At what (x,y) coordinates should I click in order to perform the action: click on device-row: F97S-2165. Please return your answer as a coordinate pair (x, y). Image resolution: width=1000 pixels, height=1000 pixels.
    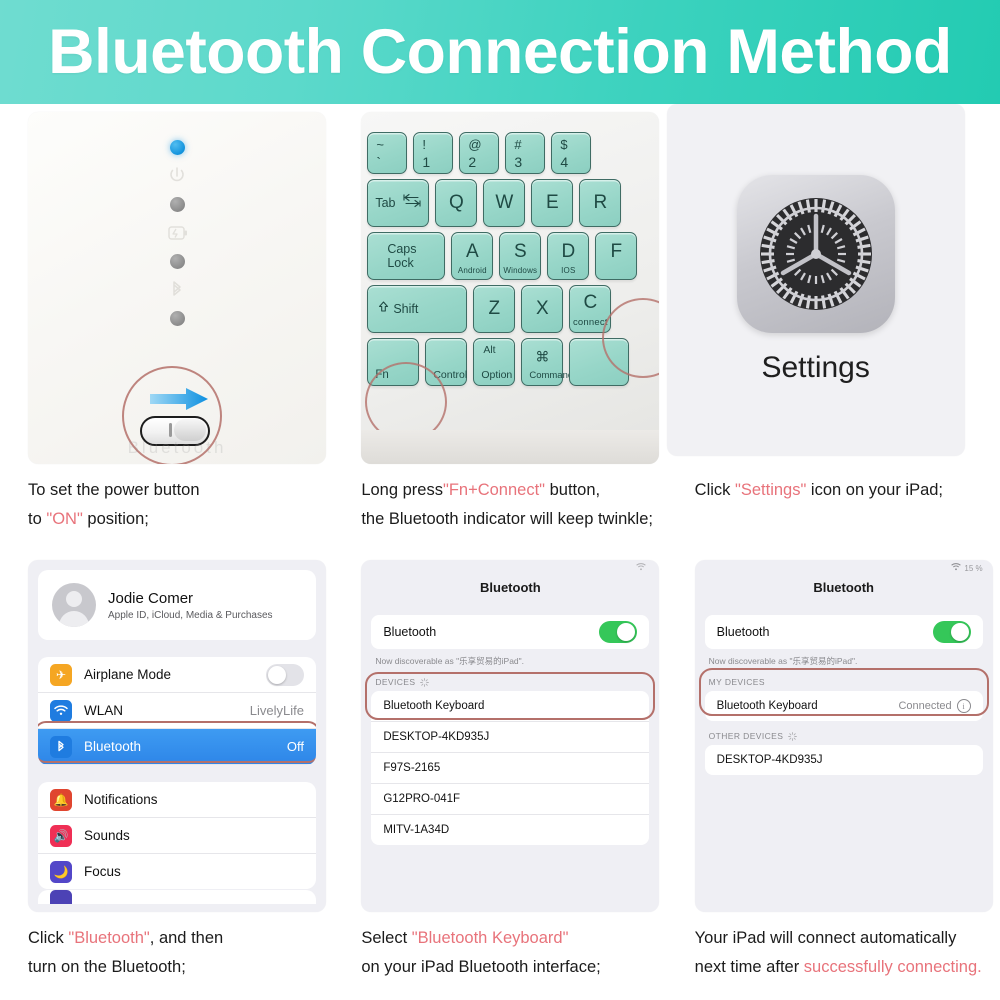
    Looking at the image, I should click on (510, 768).